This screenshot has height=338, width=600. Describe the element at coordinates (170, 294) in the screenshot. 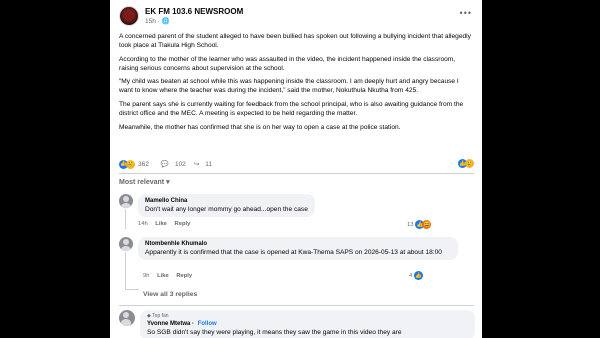

I see `view-replies-link: View all 3 replies` at that location.